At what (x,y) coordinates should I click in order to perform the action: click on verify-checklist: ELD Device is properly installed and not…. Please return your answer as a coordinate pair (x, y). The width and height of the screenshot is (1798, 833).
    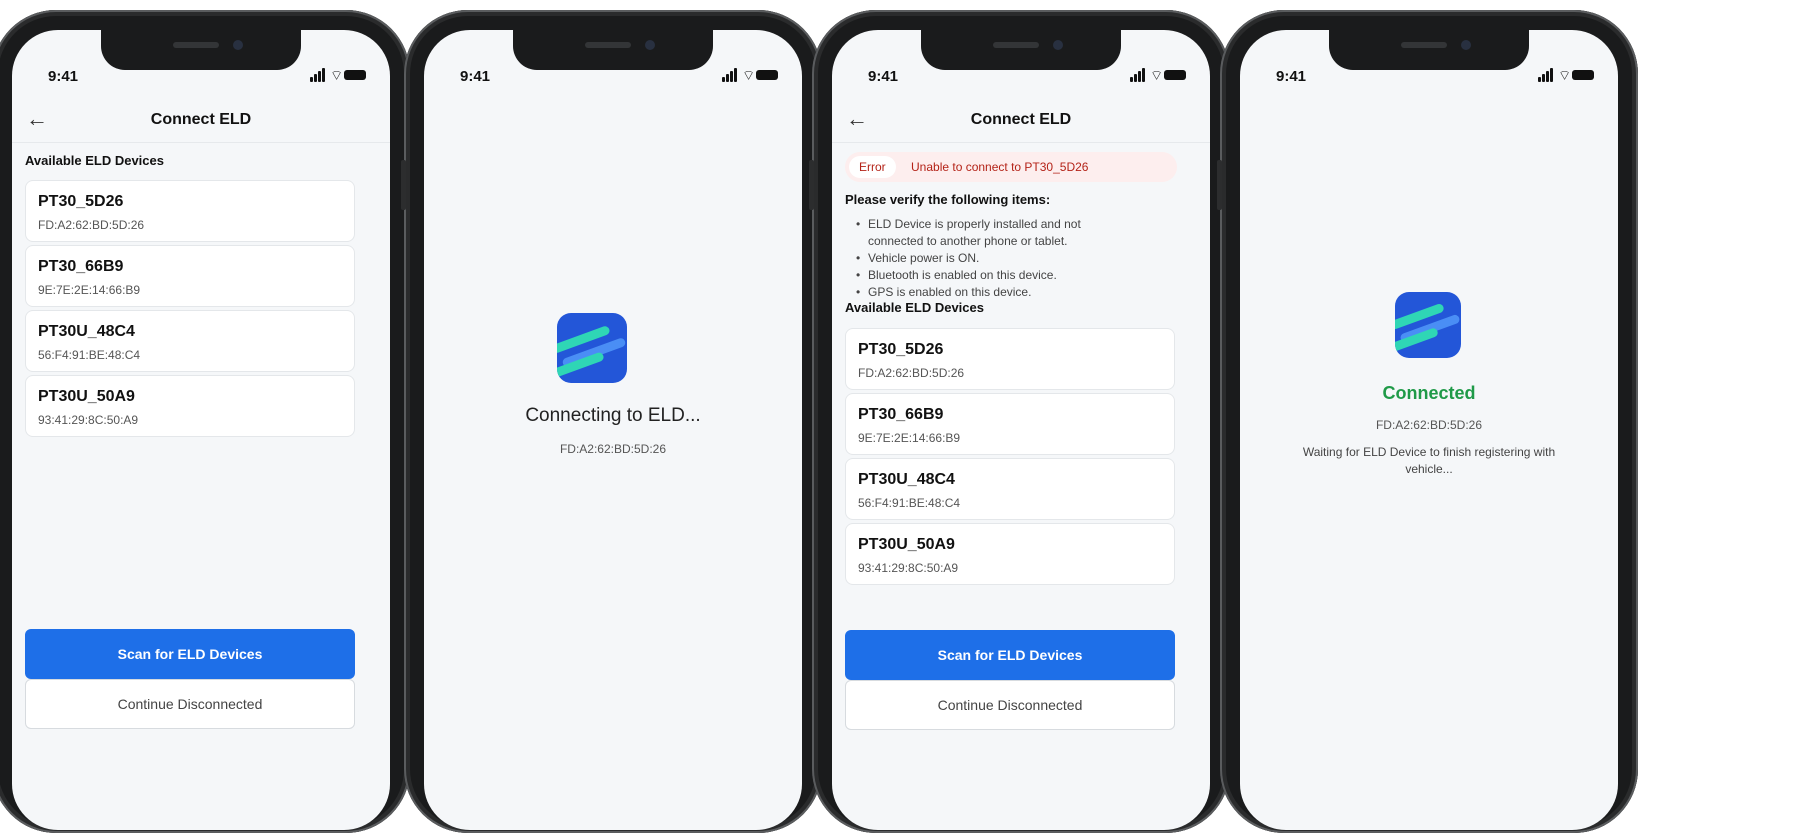
    Looking at the image, I should click on (1016, 258).